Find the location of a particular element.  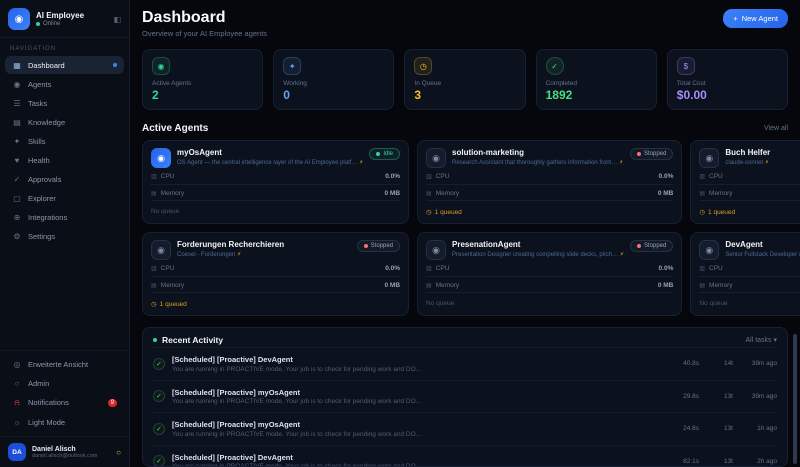

sidebar-item-tasks: ☰ Tasks is located at coordinates (64, 103).